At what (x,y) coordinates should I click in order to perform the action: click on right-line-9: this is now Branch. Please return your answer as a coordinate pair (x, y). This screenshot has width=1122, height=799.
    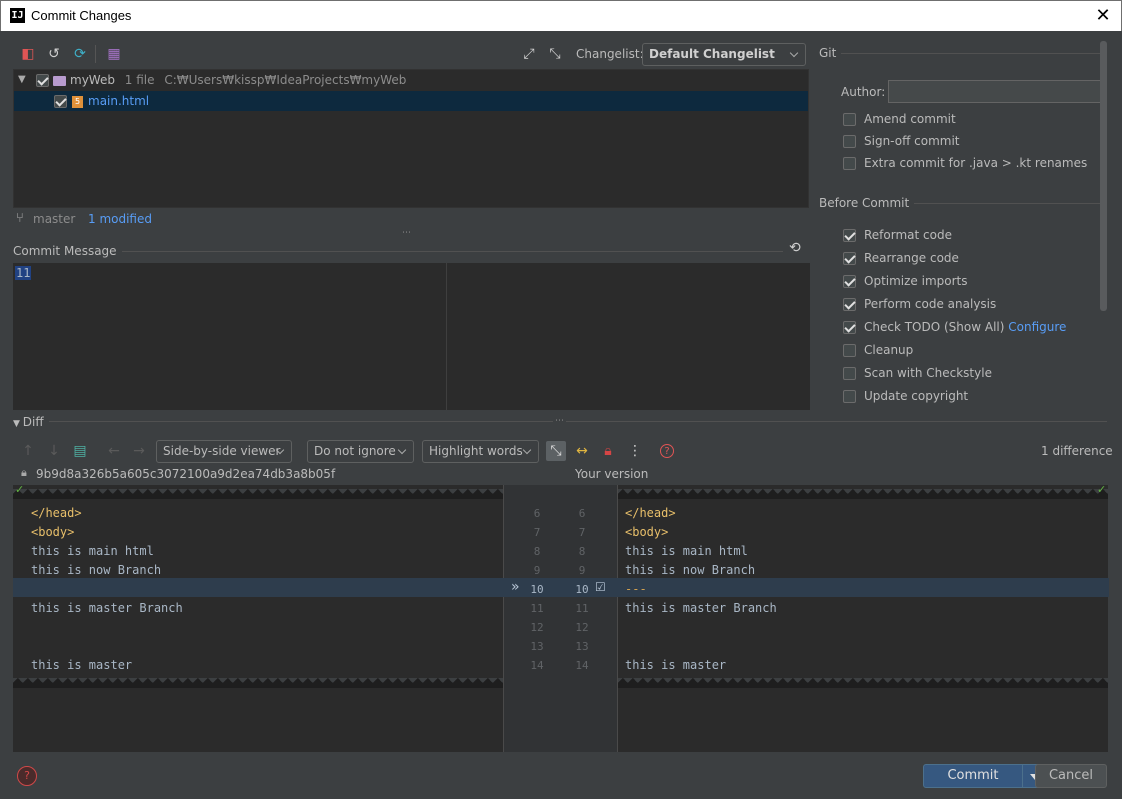
    Looking at the image, I should click on (690, 570).